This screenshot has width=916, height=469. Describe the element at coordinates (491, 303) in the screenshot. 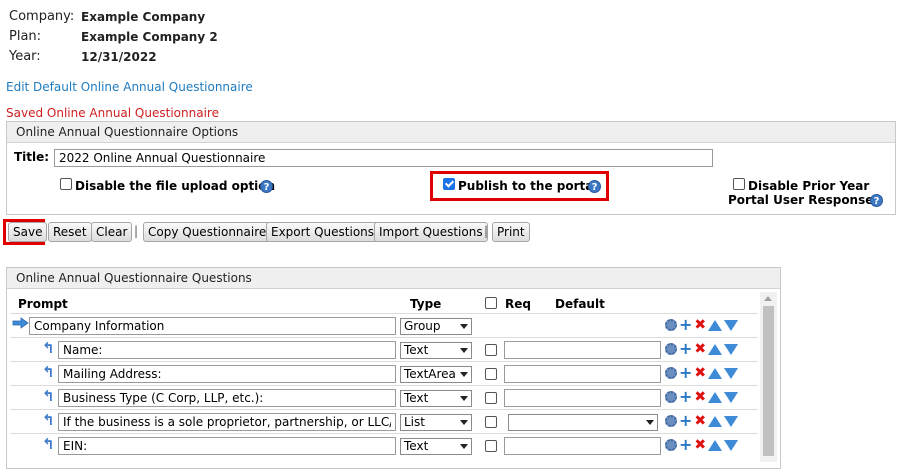

I see `req-all-checkbox` at that location.